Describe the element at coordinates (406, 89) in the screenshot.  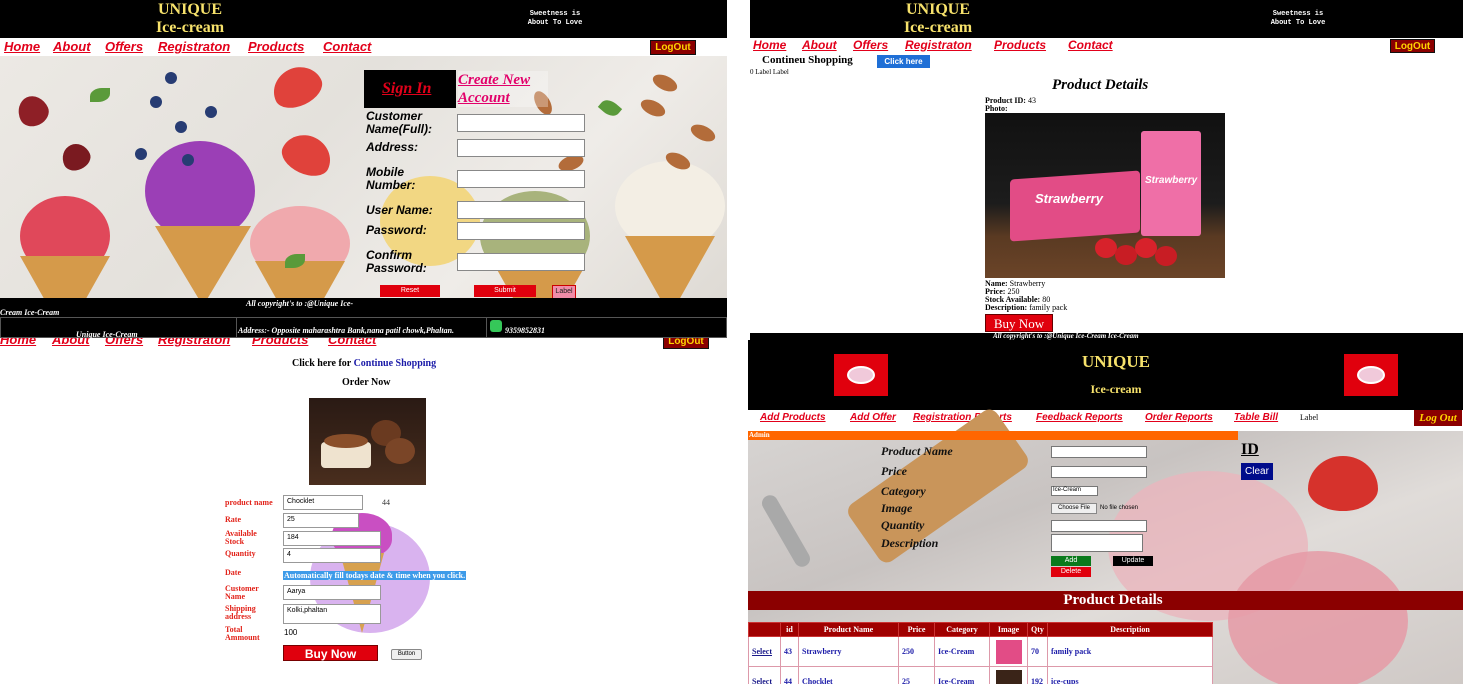
I see `sign-in-link: Sign In` at that location.